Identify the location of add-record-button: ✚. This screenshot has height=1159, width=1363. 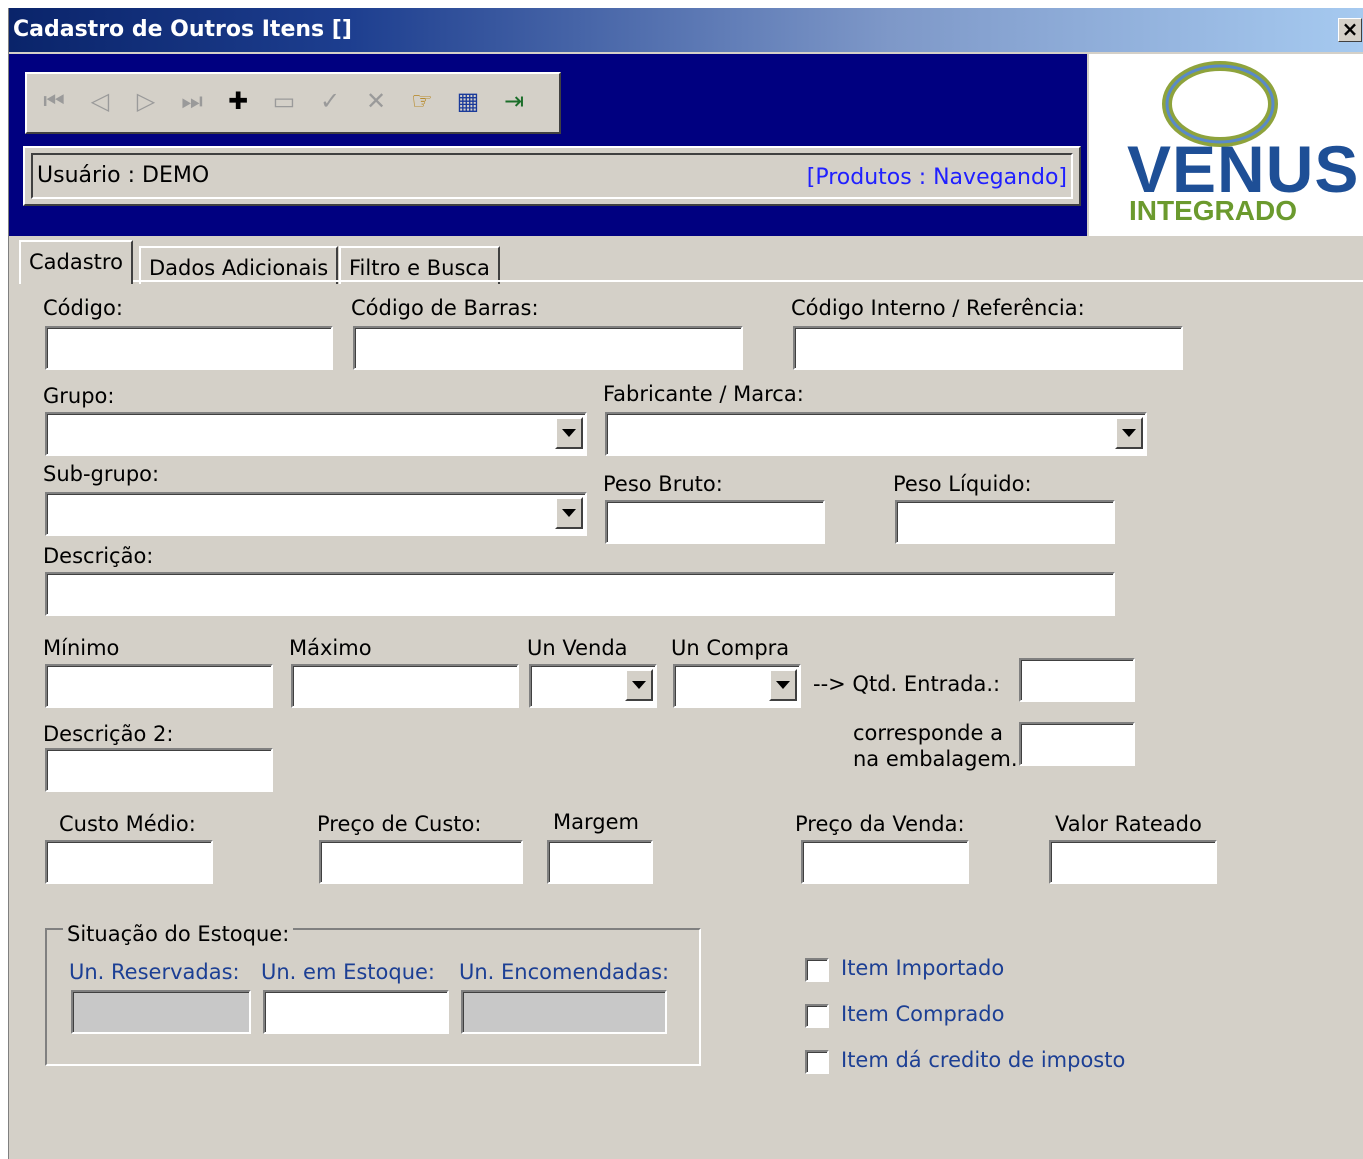
(238, 101).